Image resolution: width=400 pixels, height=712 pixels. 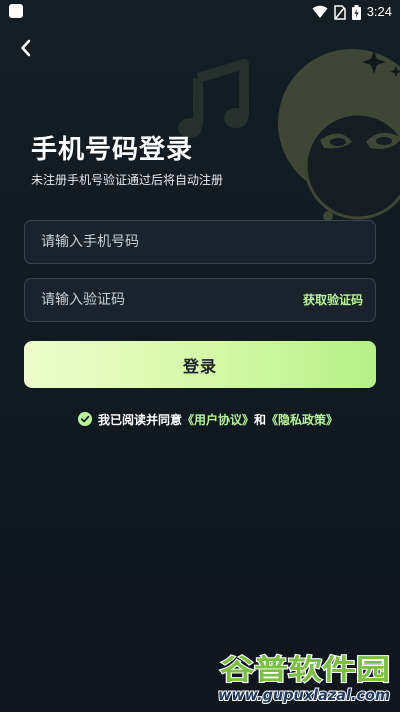 What do you see at coordinates (112, 150) in the screenshot?
I see `page-title: 手机号码登录` at bounding box center [112, 150].